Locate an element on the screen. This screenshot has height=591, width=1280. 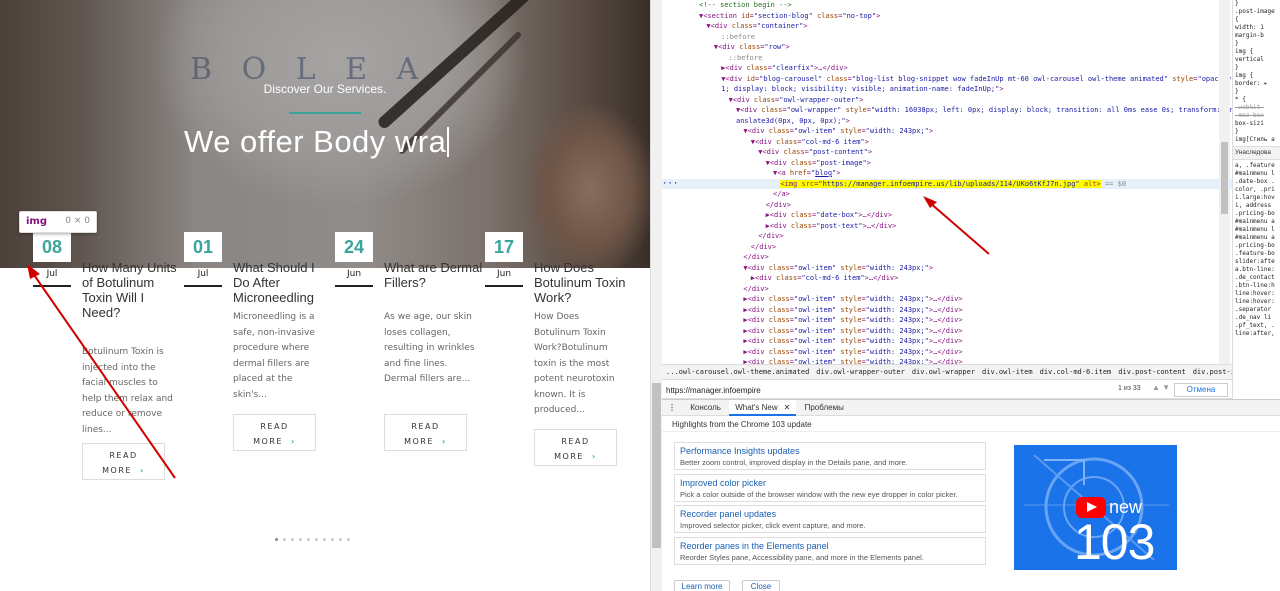
style-rule-line: line:hover: is located at coordinates (1255, 293).